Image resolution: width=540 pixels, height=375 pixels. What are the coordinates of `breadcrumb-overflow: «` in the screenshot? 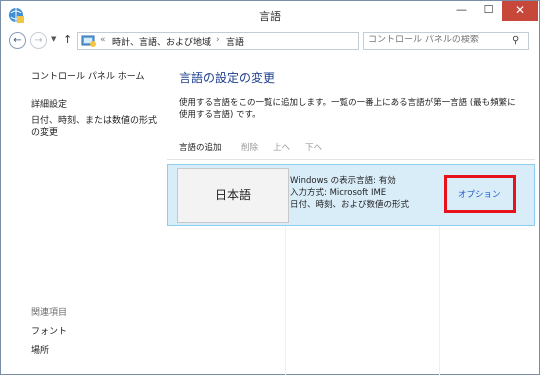 It's located at (103, 40).